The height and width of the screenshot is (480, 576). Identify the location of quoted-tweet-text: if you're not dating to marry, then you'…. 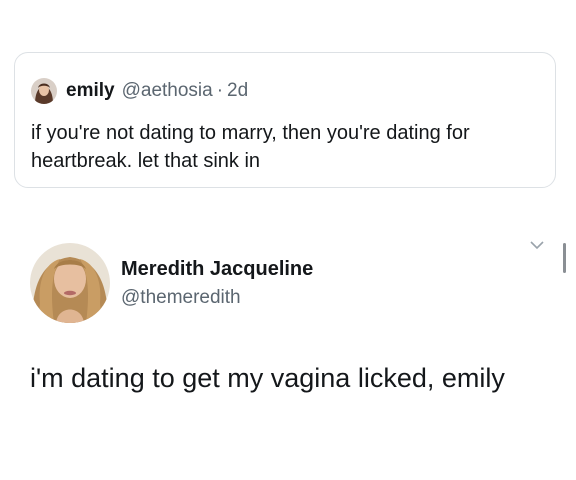
(250, 147).